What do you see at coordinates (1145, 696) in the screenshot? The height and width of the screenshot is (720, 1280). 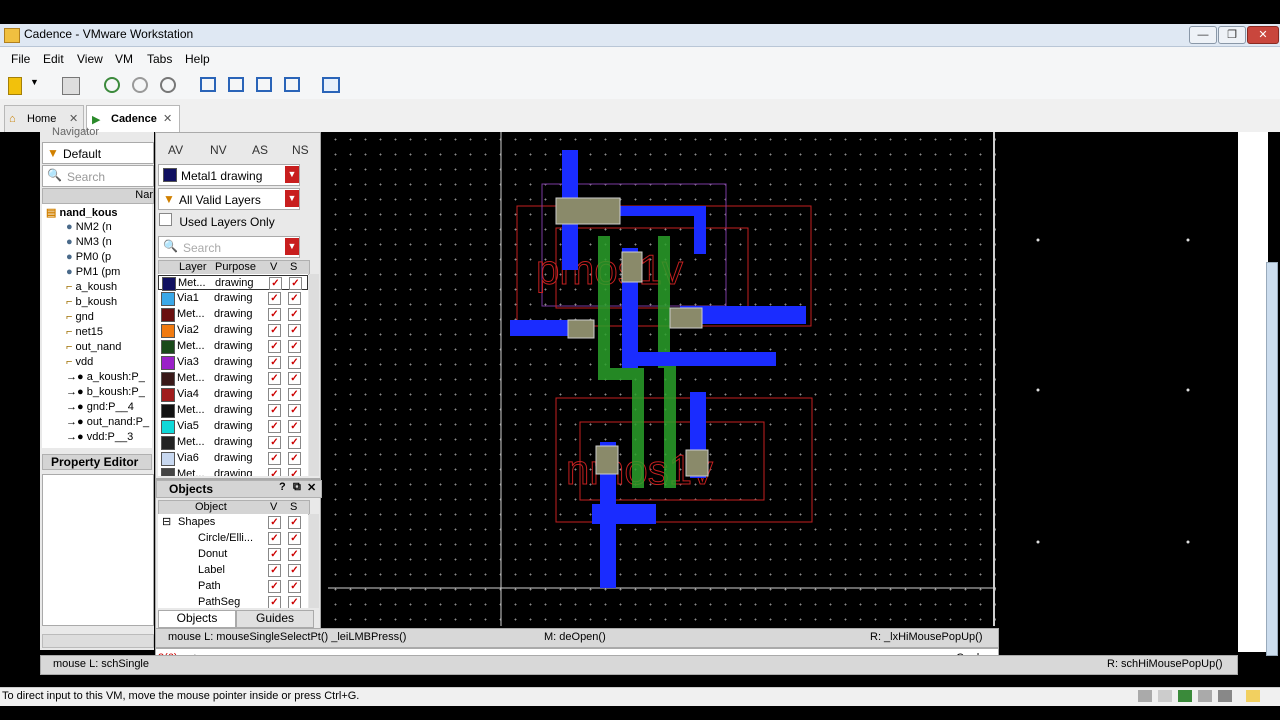 I see `hdd-icon` at bounding box center [1145, 696].